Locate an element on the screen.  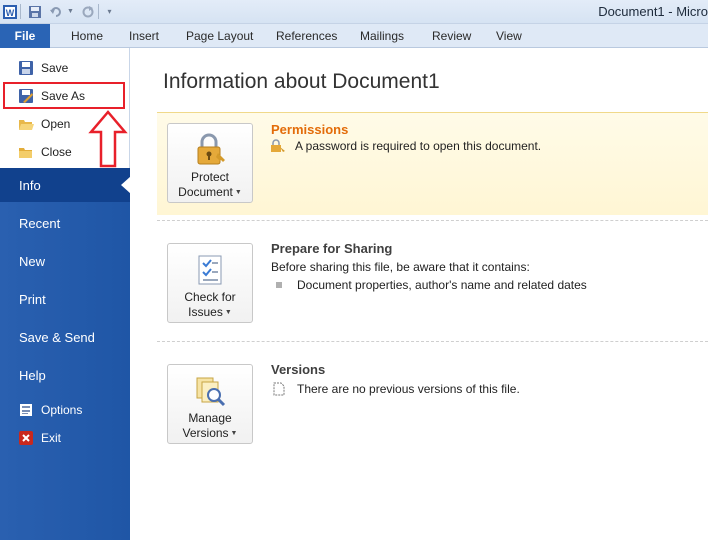
nav-print: Print is located at coordinates (65, 299).